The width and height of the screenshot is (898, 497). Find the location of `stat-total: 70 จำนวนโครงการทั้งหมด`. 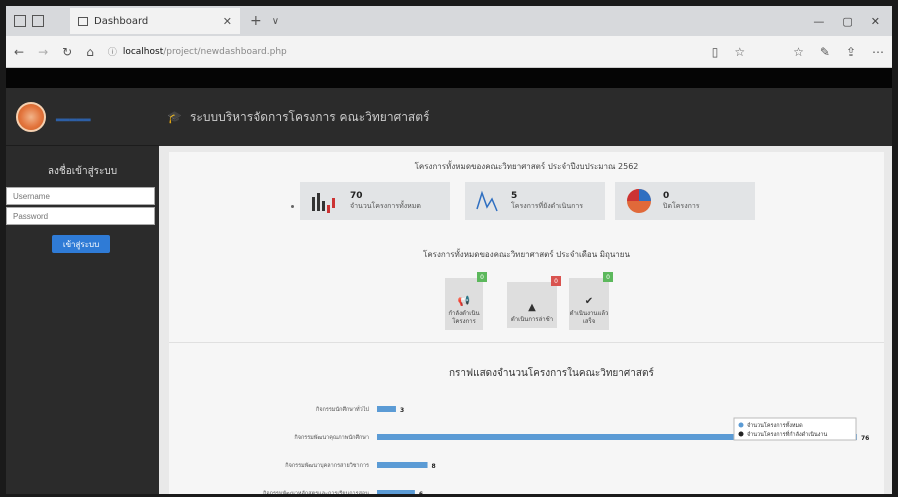

stat-total: 70 จำนวนโครงการทั้งหมด is located at coordinates (375, 201).